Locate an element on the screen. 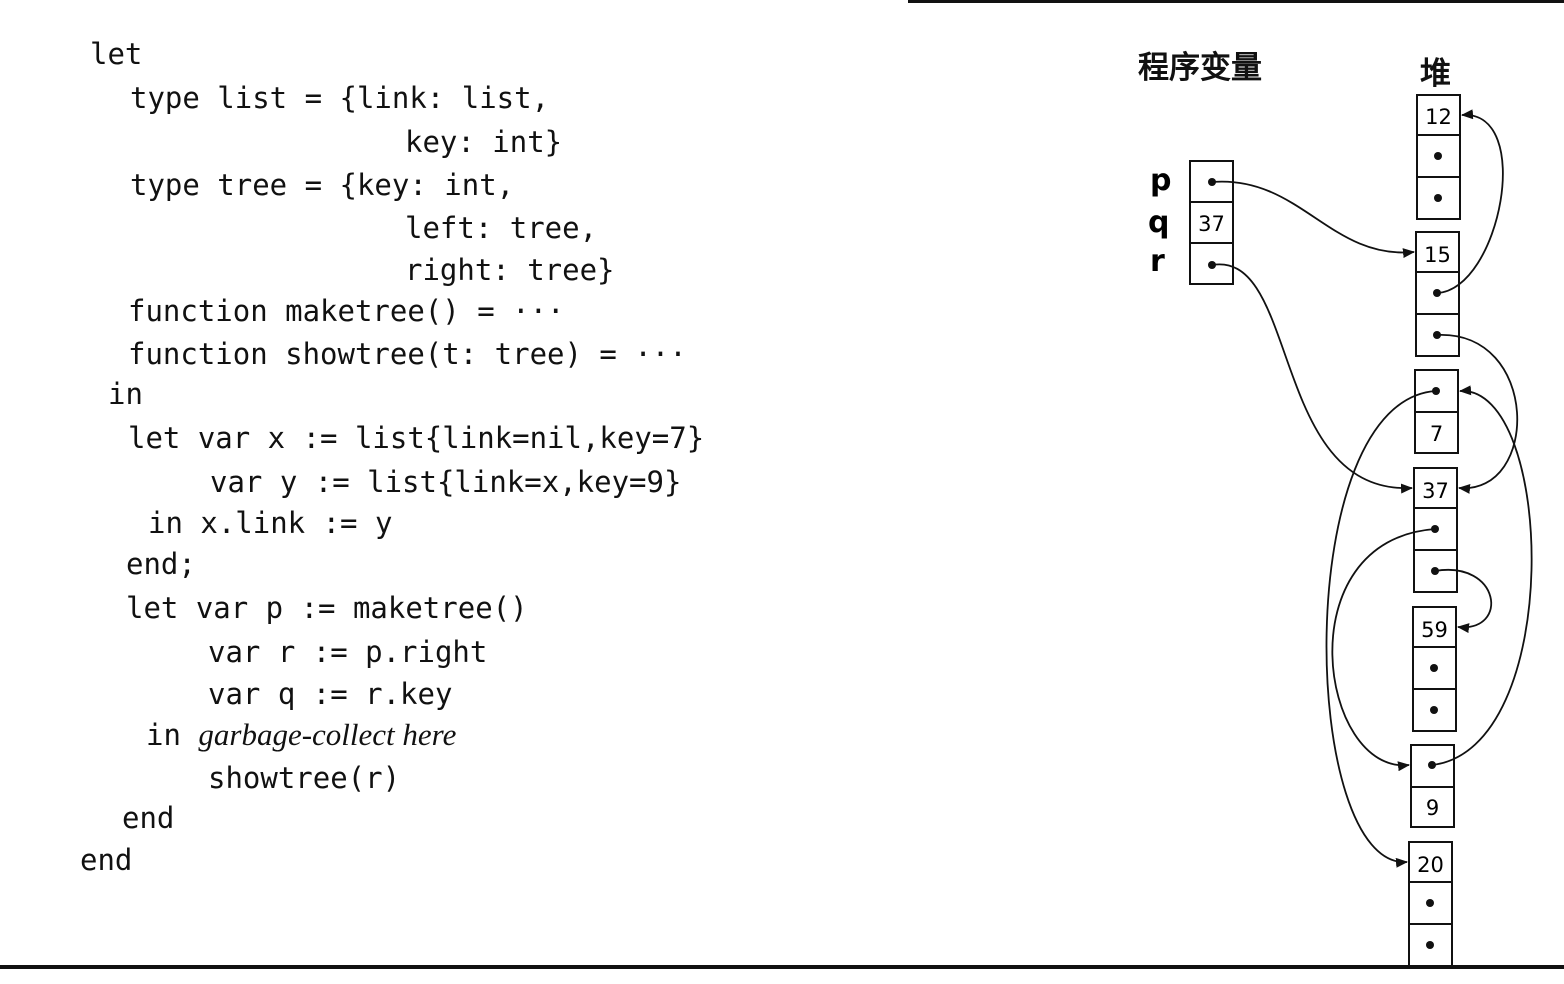 The image size is (1564, 984). record-key: 9 is located at coordinates (1432, 808).